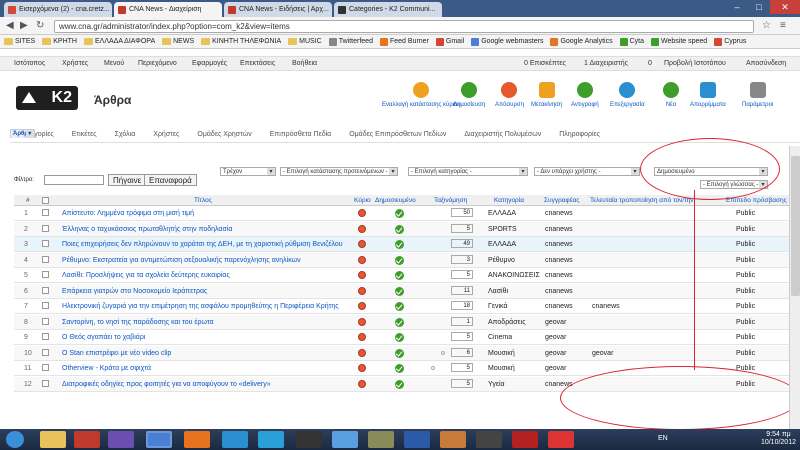 The image size is (800, 450). Describe the element at coordinates (19, 41) in the screenshot. I see `bookmark-sites: SITES` at that location.